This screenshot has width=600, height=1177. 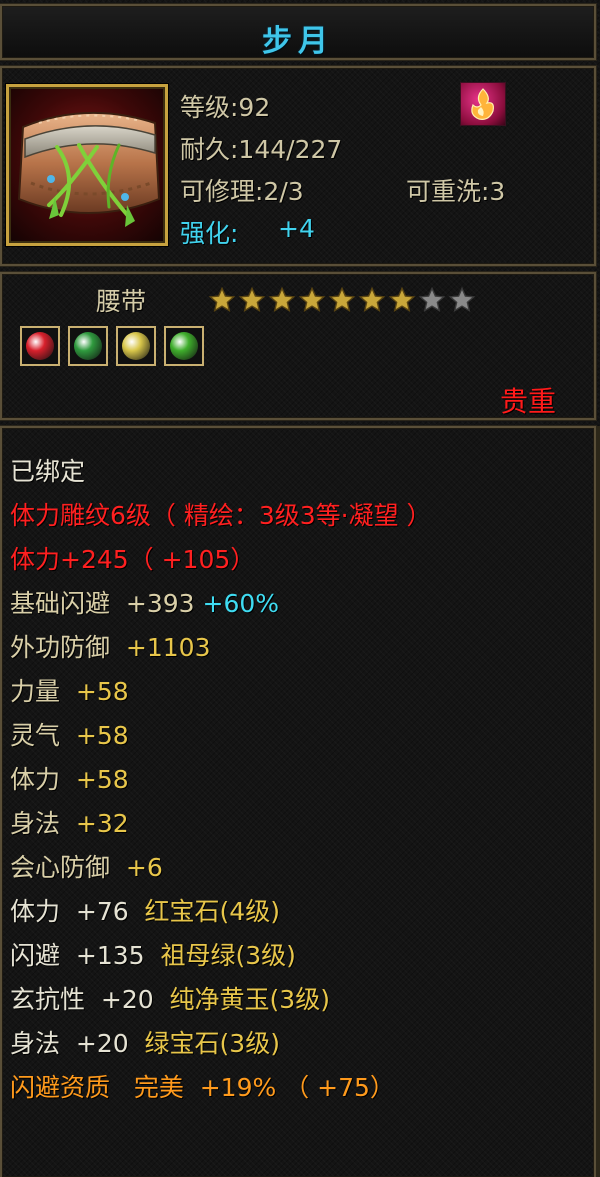 I want to click on attribute-text: +32, so click(x=102, y=823).